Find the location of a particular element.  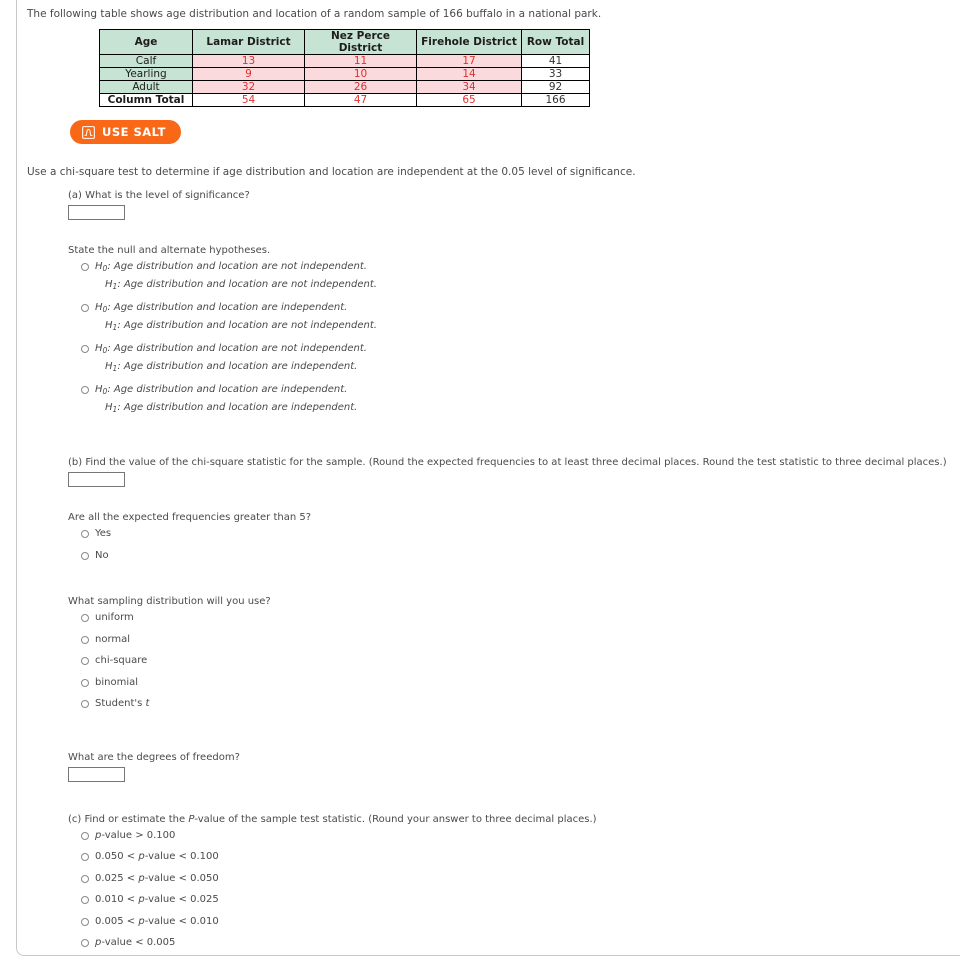

cell-calf-fire: 17 is located at coordinates (469, 61).